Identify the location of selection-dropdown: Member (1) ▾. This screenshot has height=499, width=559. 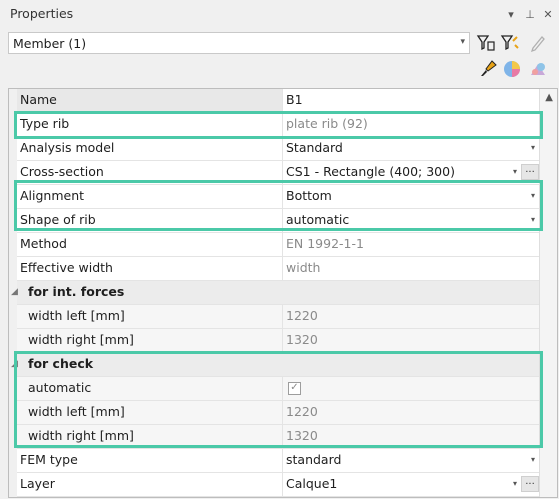
(239, 43).